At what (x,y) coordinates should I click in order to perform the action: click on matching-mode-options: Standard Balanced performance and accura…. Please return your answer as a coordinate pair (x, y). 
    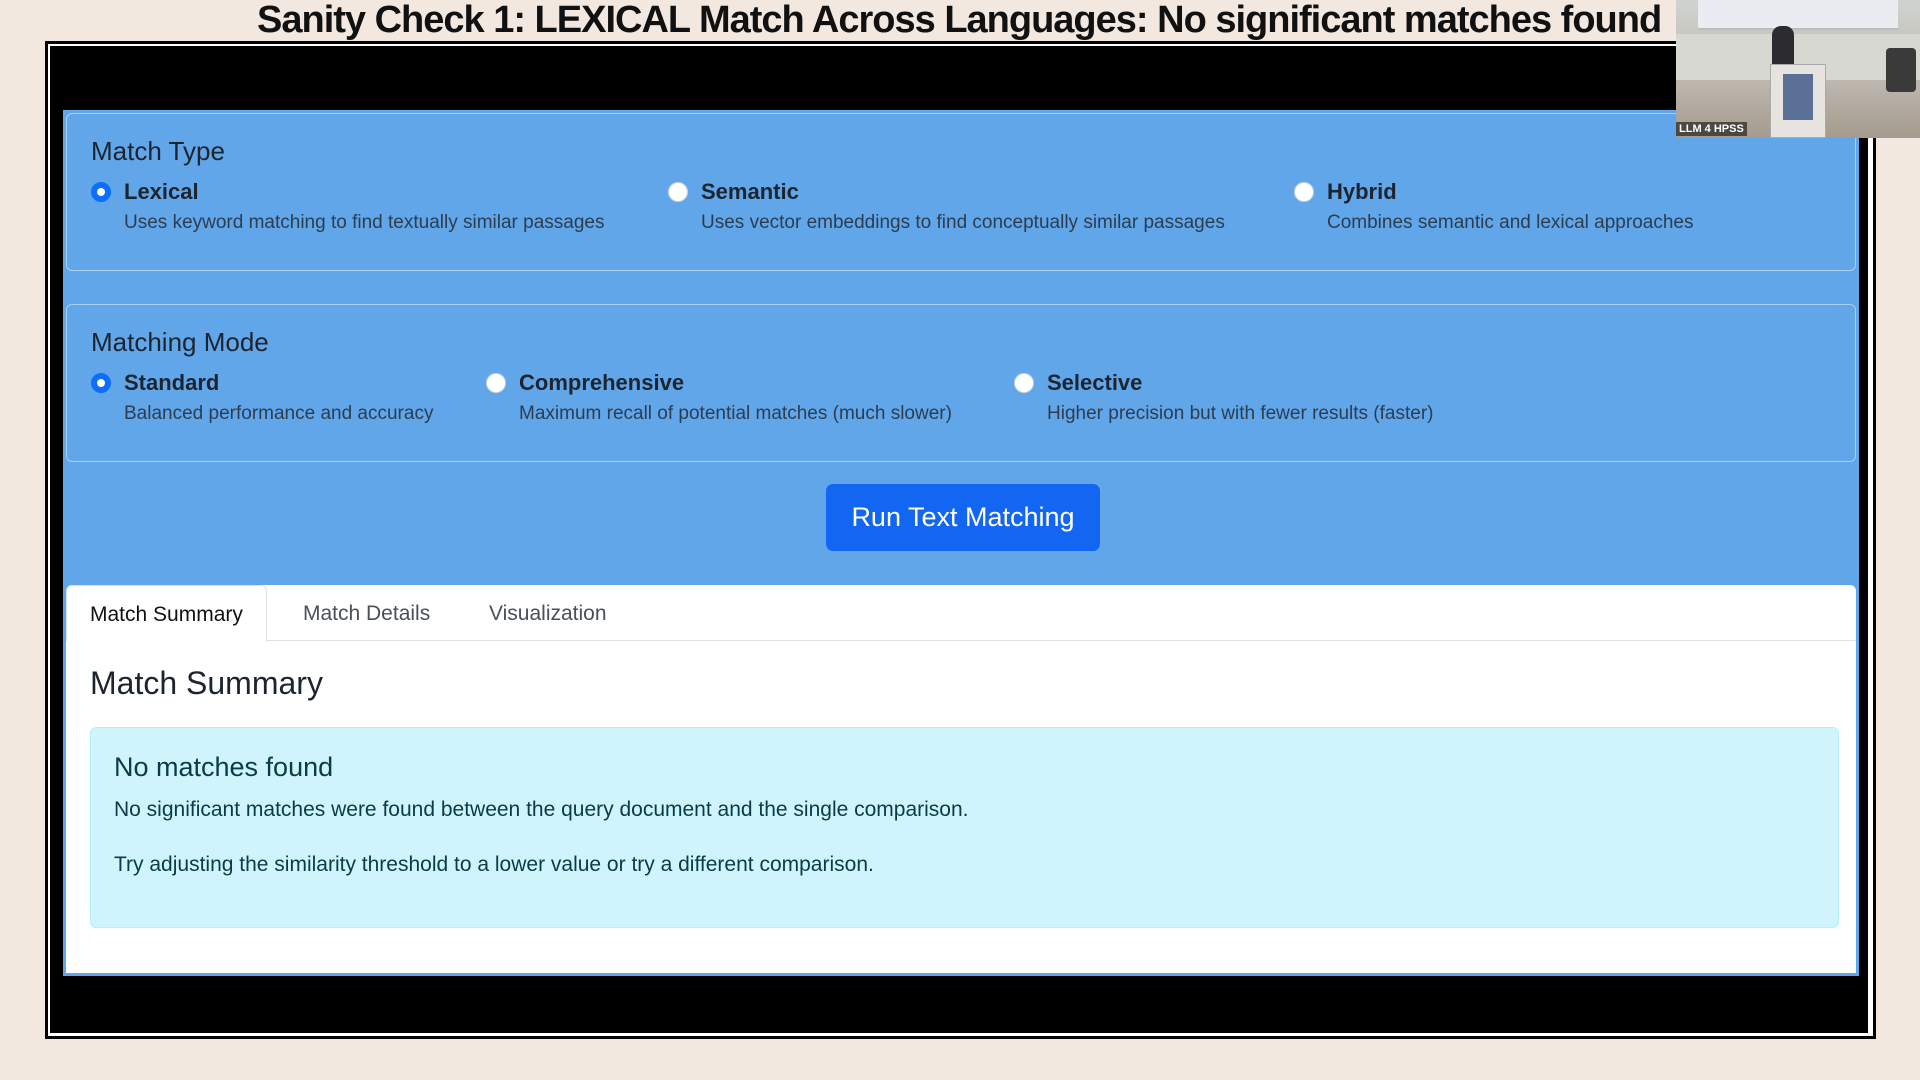
    Looking at the image, I should click on (963, 402).